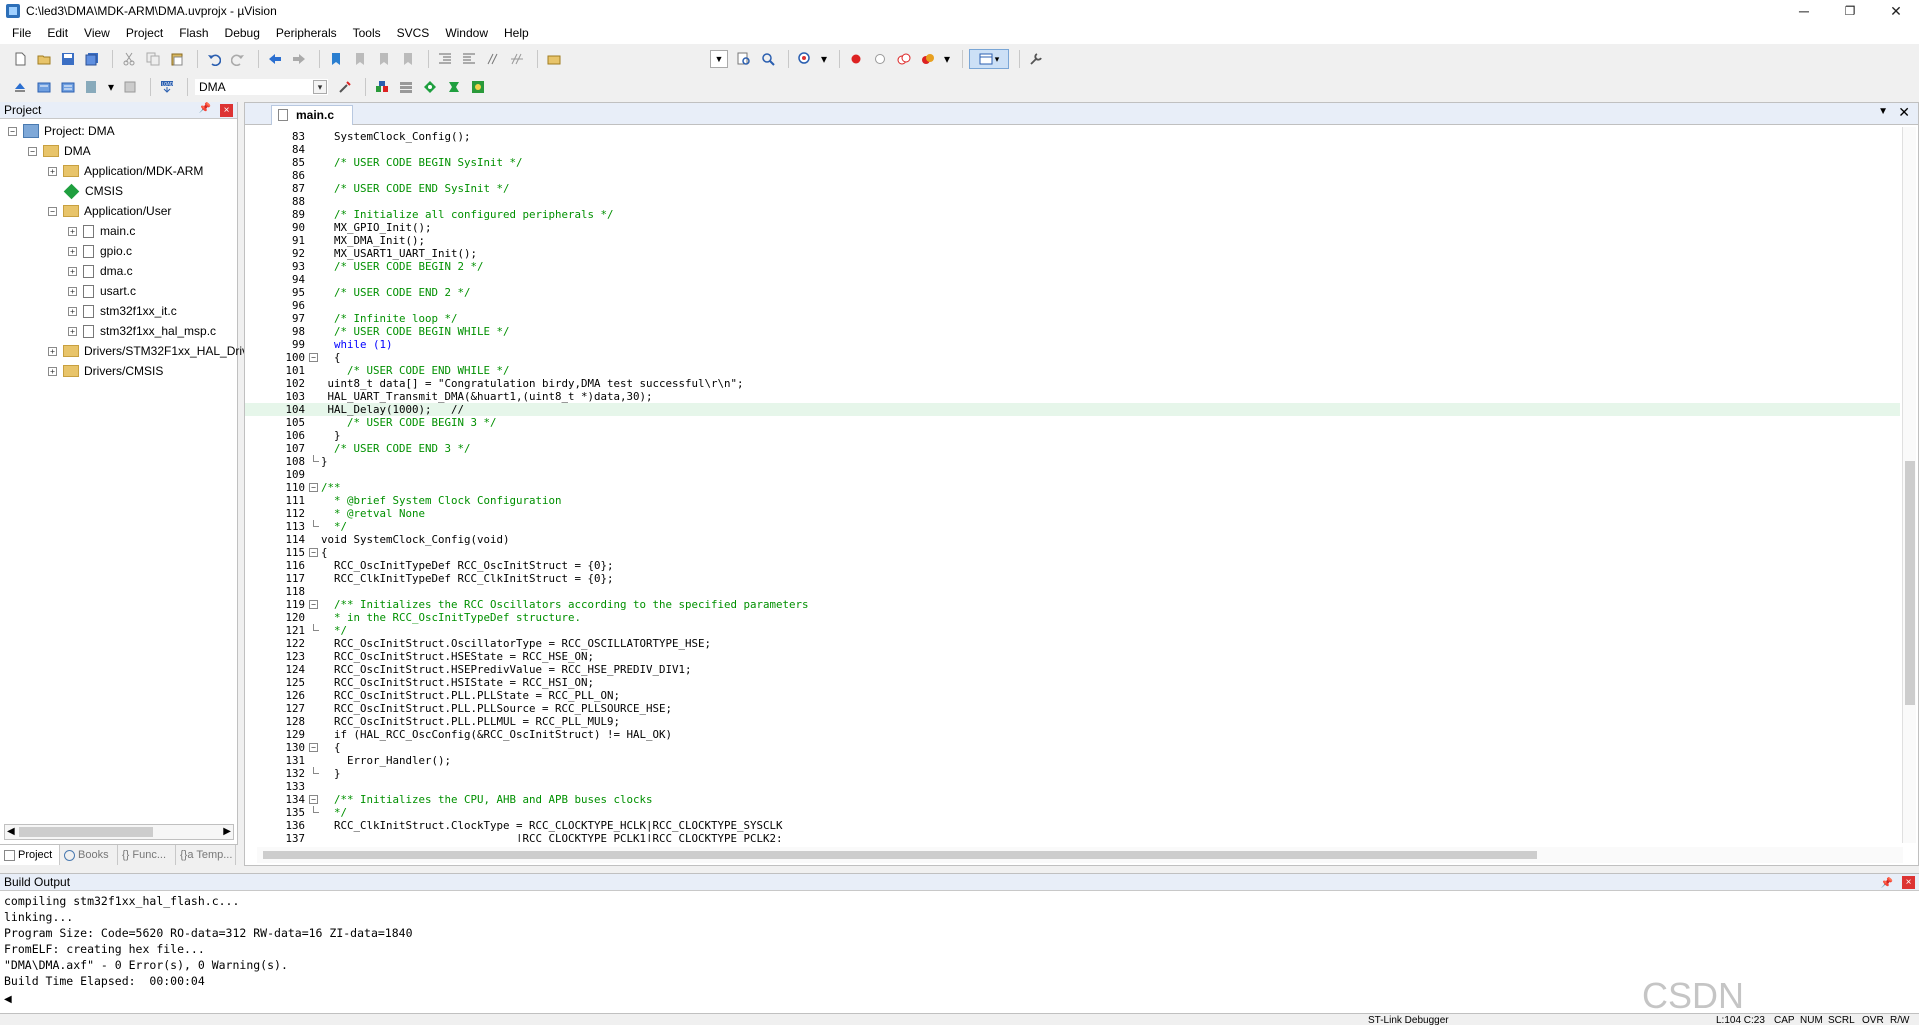 The height and width of the screenshot is (1025, 1919). Describe the element at coordinates (1850, 11) in the screenshot. I see `restore-button: ❐` at that location.